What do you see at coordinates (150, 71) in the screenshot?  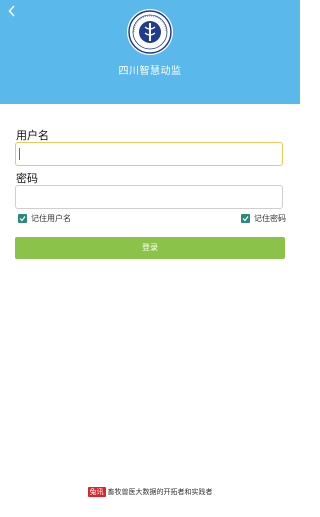 I see `app-title: 四川智慧动监` at bounding box center [150, 71].